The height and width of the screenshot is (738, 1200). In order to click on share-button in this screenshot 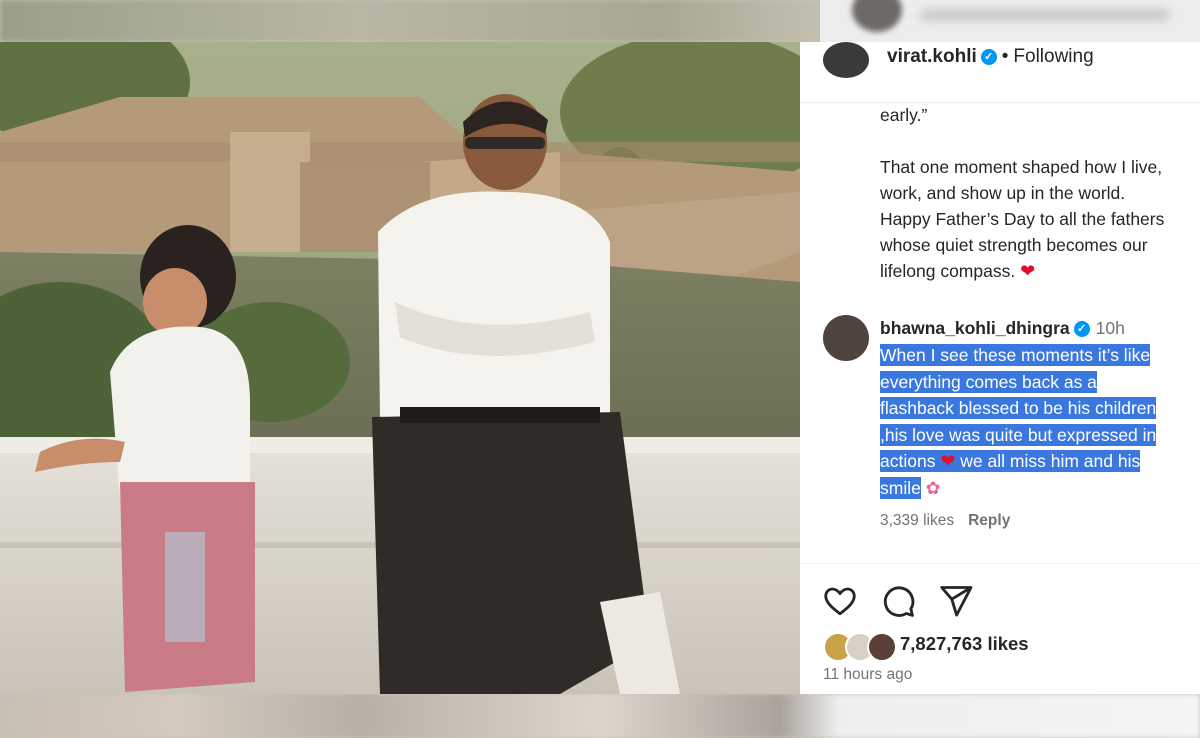, I will do `click(956, 601)`.